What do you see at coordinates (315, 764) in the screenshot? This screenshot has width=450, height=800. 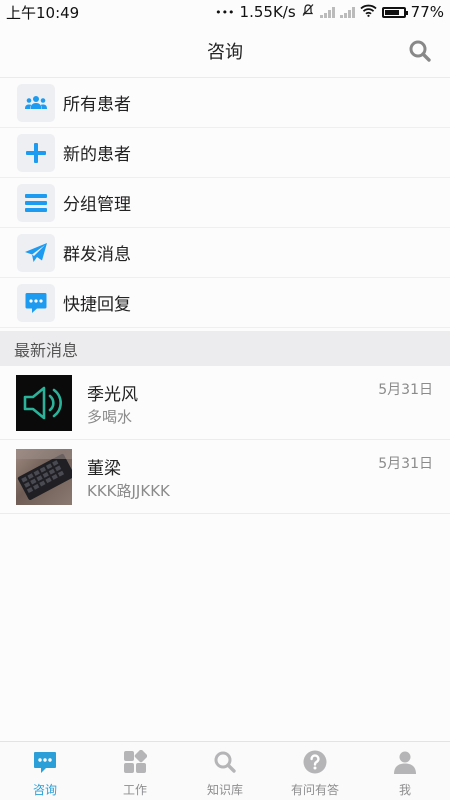 I see `question-icon` at bounding box center [315, 764].